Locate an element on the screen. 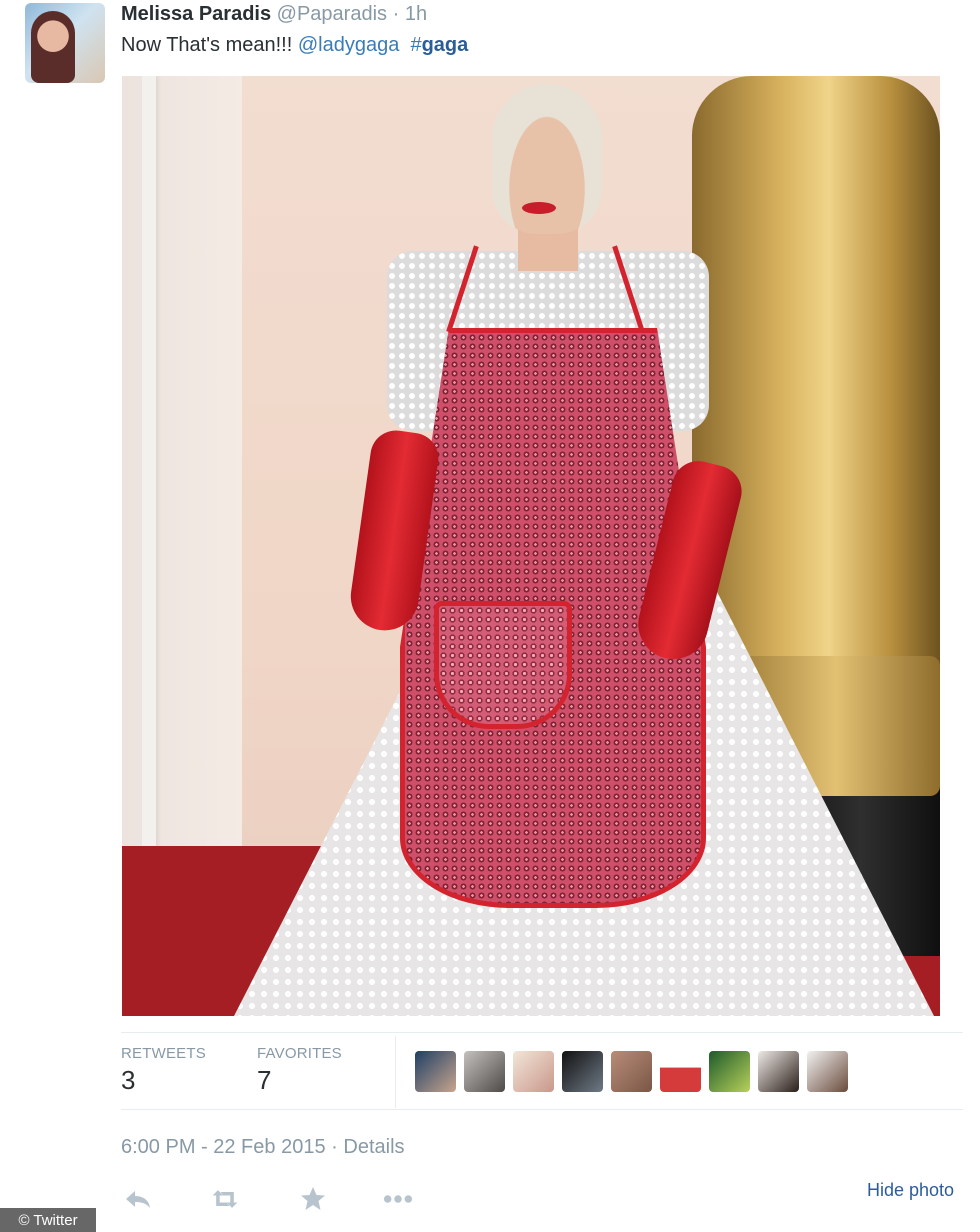 This screenshot has height=1232, width=980. details-link: Details is located at coordinates (373, 1147).